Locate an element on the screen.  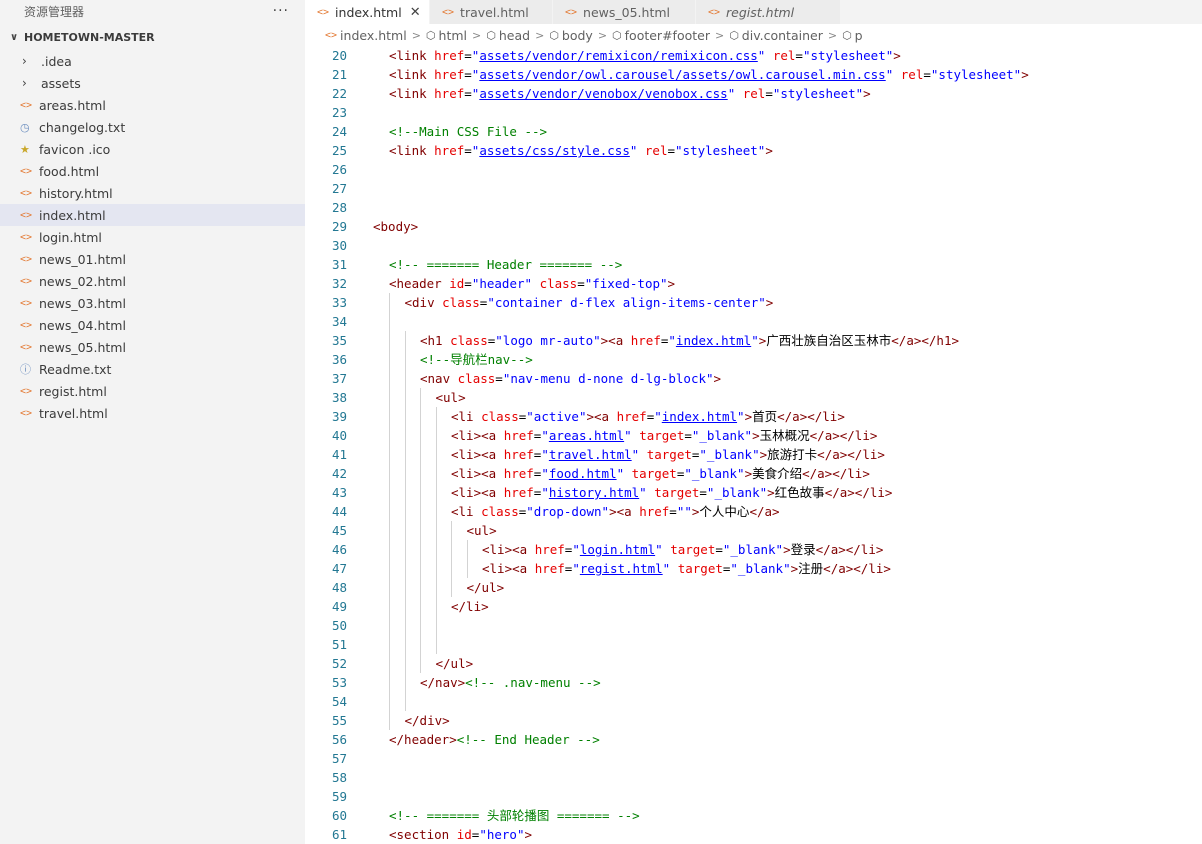
file-tree-item: › assets is located at coordinates (152, 83).